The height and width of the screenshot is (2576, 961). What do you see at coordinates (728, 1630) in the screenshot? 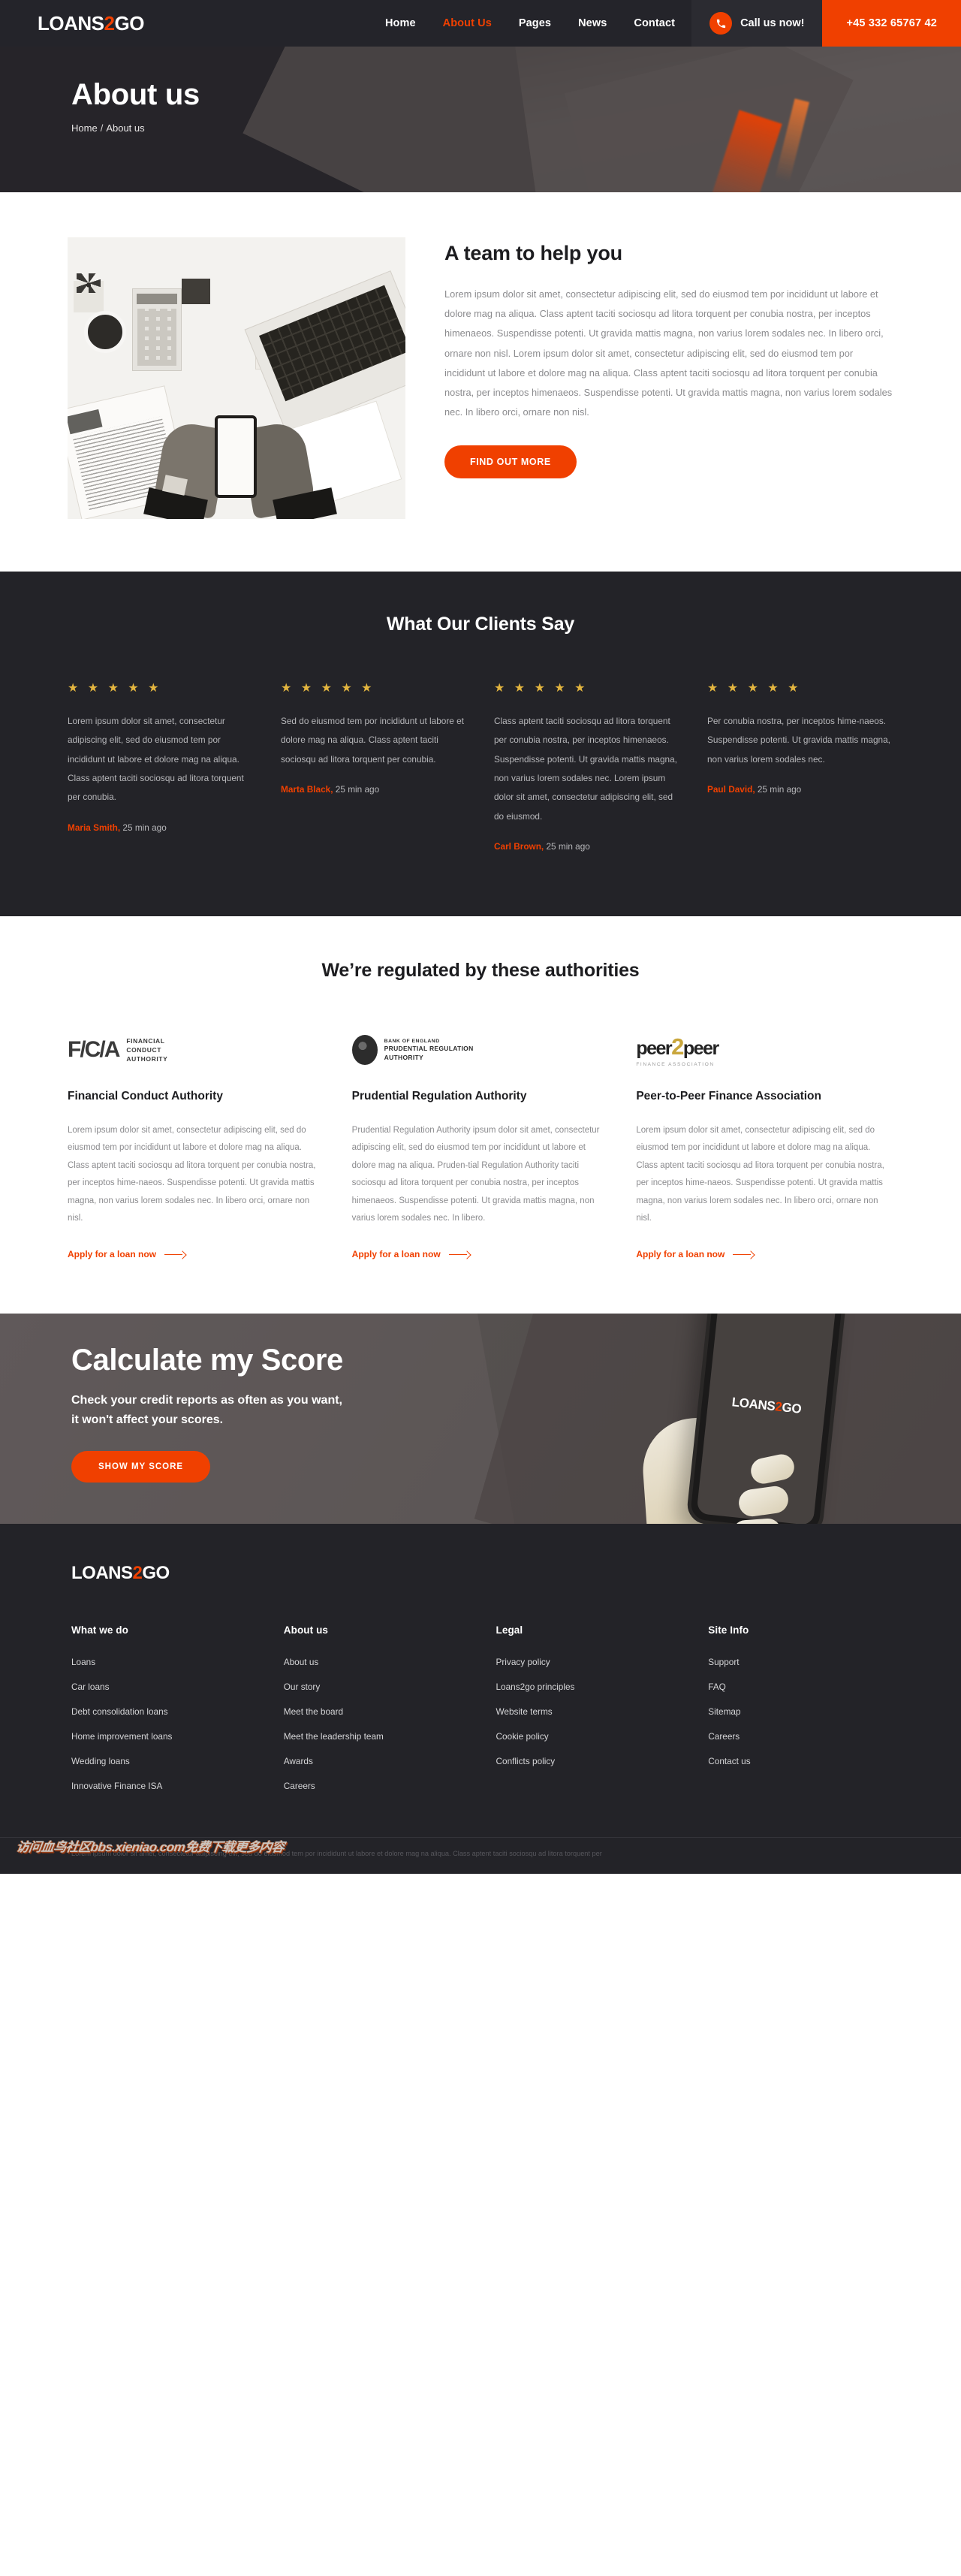
I see `footer-column-heading: Site Info` at bounding box center [728, 1630].